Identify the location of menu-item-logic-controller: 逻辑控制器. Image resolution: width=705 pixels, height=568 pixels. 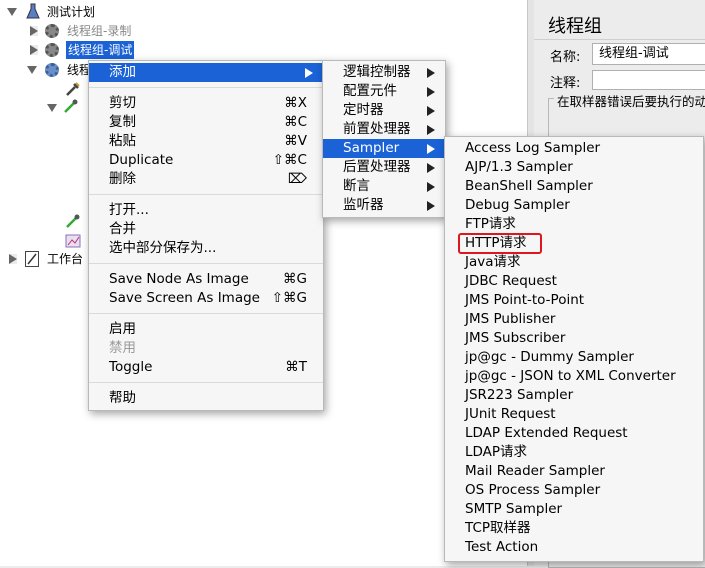
(384, 72).